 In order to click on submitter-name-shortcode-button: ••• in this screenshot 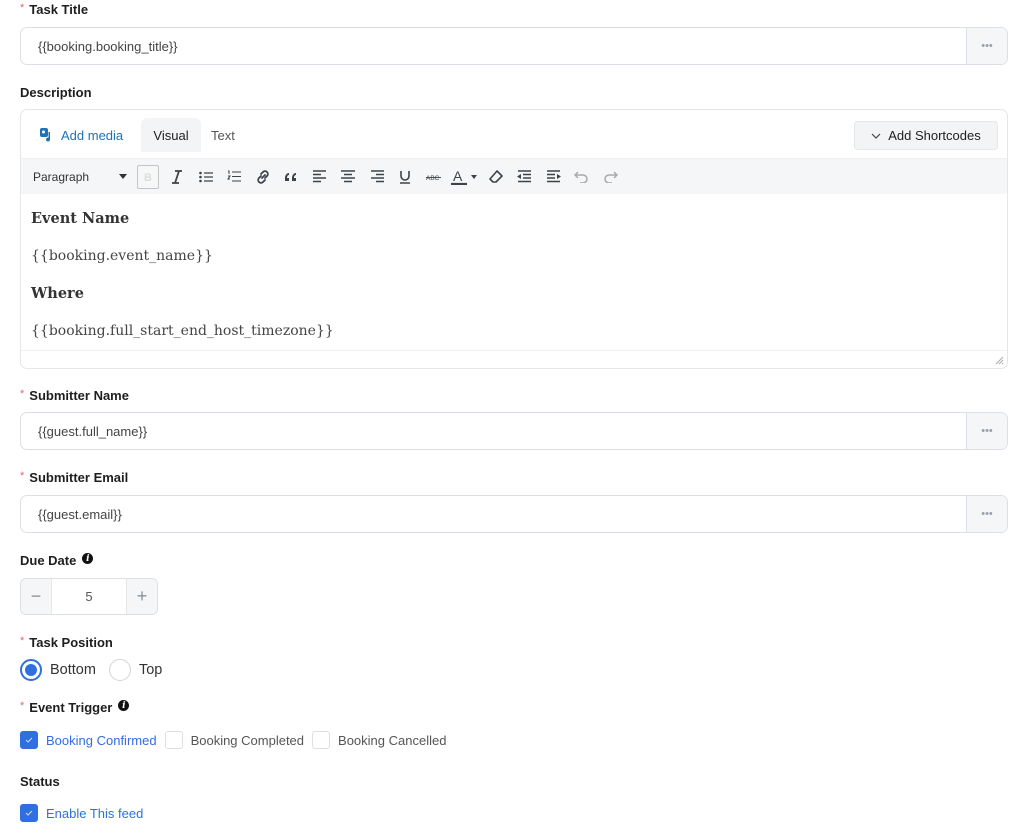, I will do `click(986, 431)`.